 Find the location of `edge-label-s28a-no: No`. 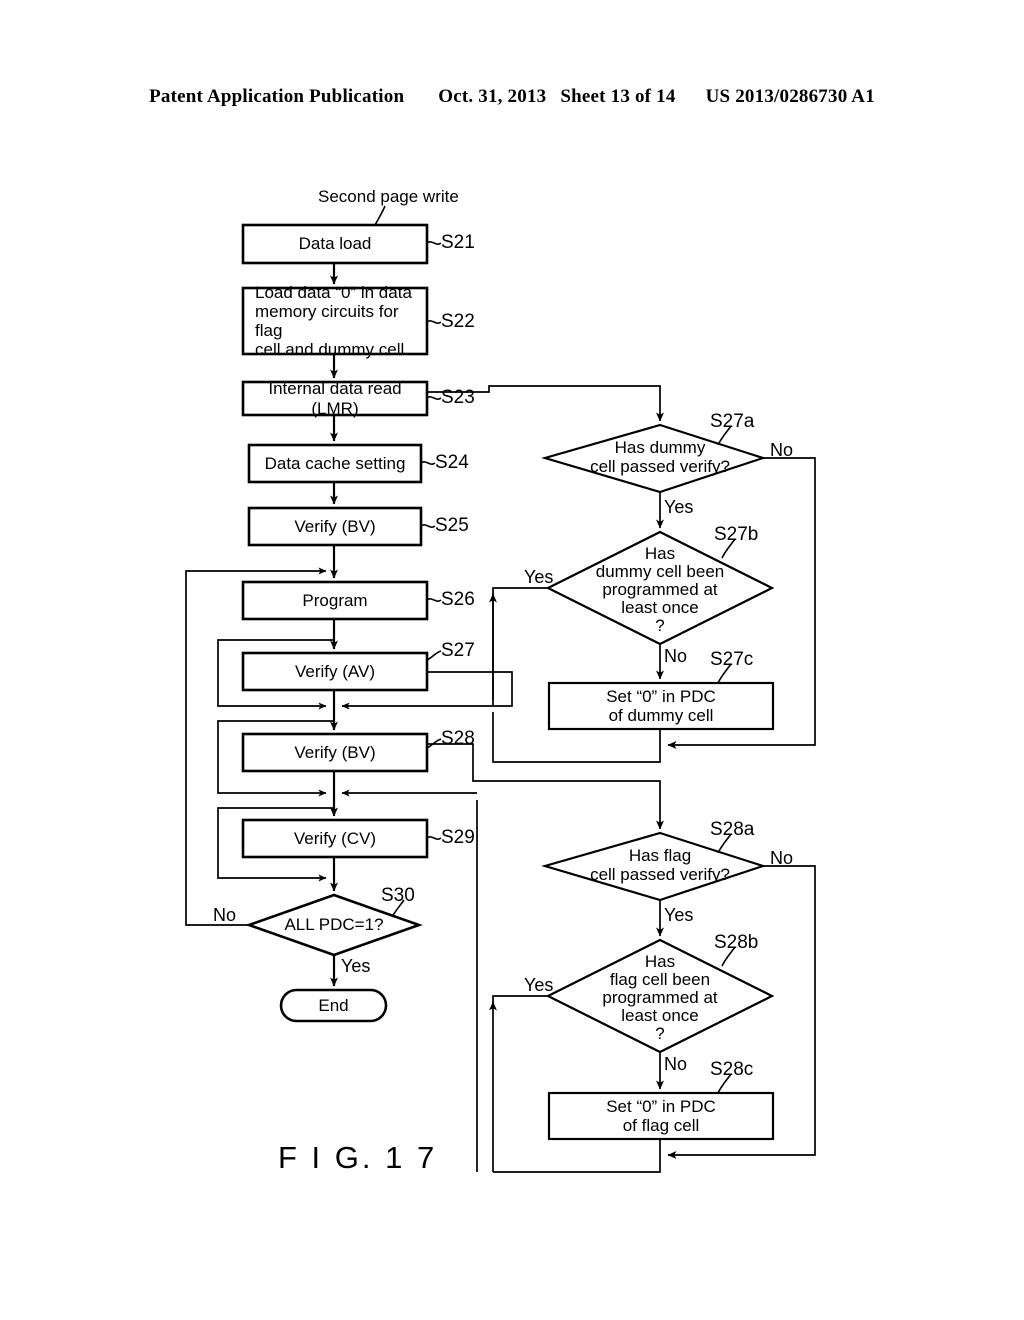

edge-label-s28a-no: No is located at coordinates (782, 858).